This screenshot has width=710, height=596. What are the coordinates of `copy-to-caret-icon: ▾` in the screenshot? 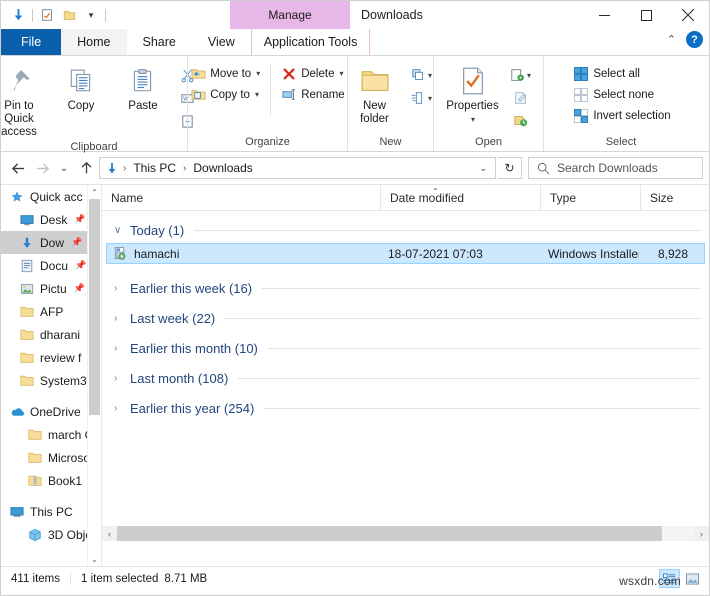 It's located at (257, 94).